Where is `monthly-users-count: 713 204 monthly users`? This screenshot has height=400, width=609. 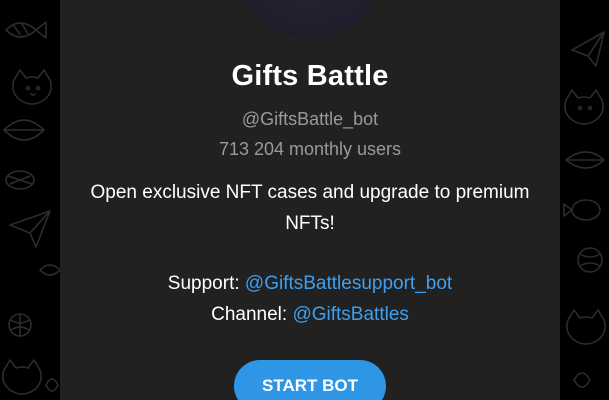 monthly-users-count: 713 204 monthly users is located at coordinates (310, 149).